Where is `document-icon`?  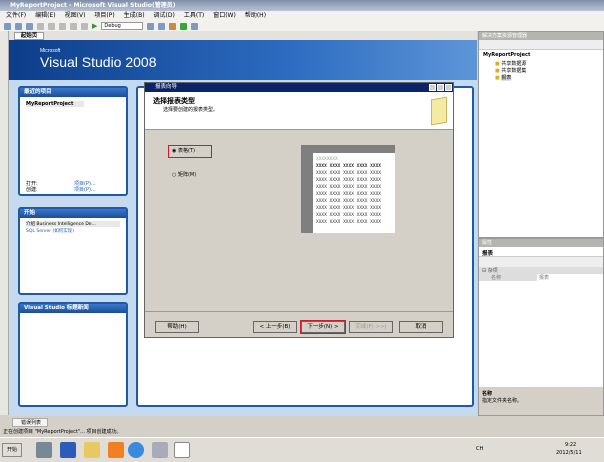 document-icon is located at coordinates (160, 450).